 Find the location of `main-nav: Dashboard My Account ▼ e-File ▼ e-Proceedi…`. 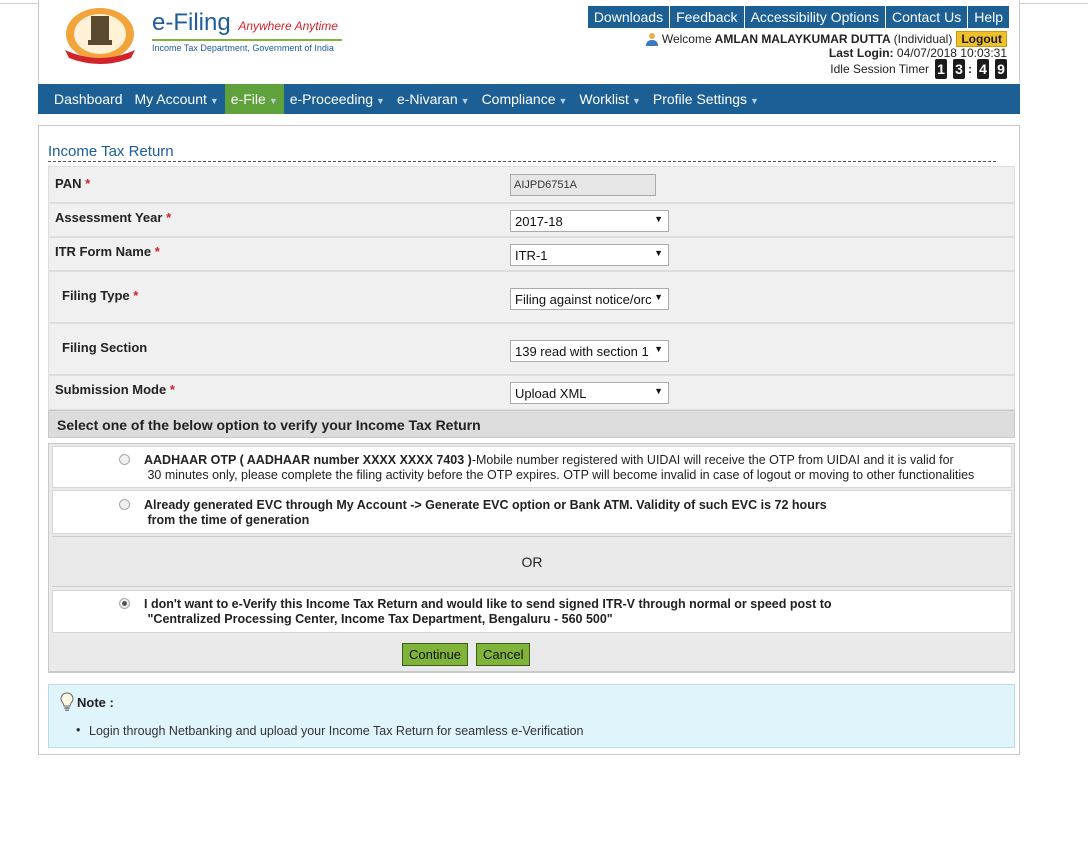

main-nav: Dashboard My Account ▼ e-File ▼ e-Proceedi… is located at coordinates (529, 99).